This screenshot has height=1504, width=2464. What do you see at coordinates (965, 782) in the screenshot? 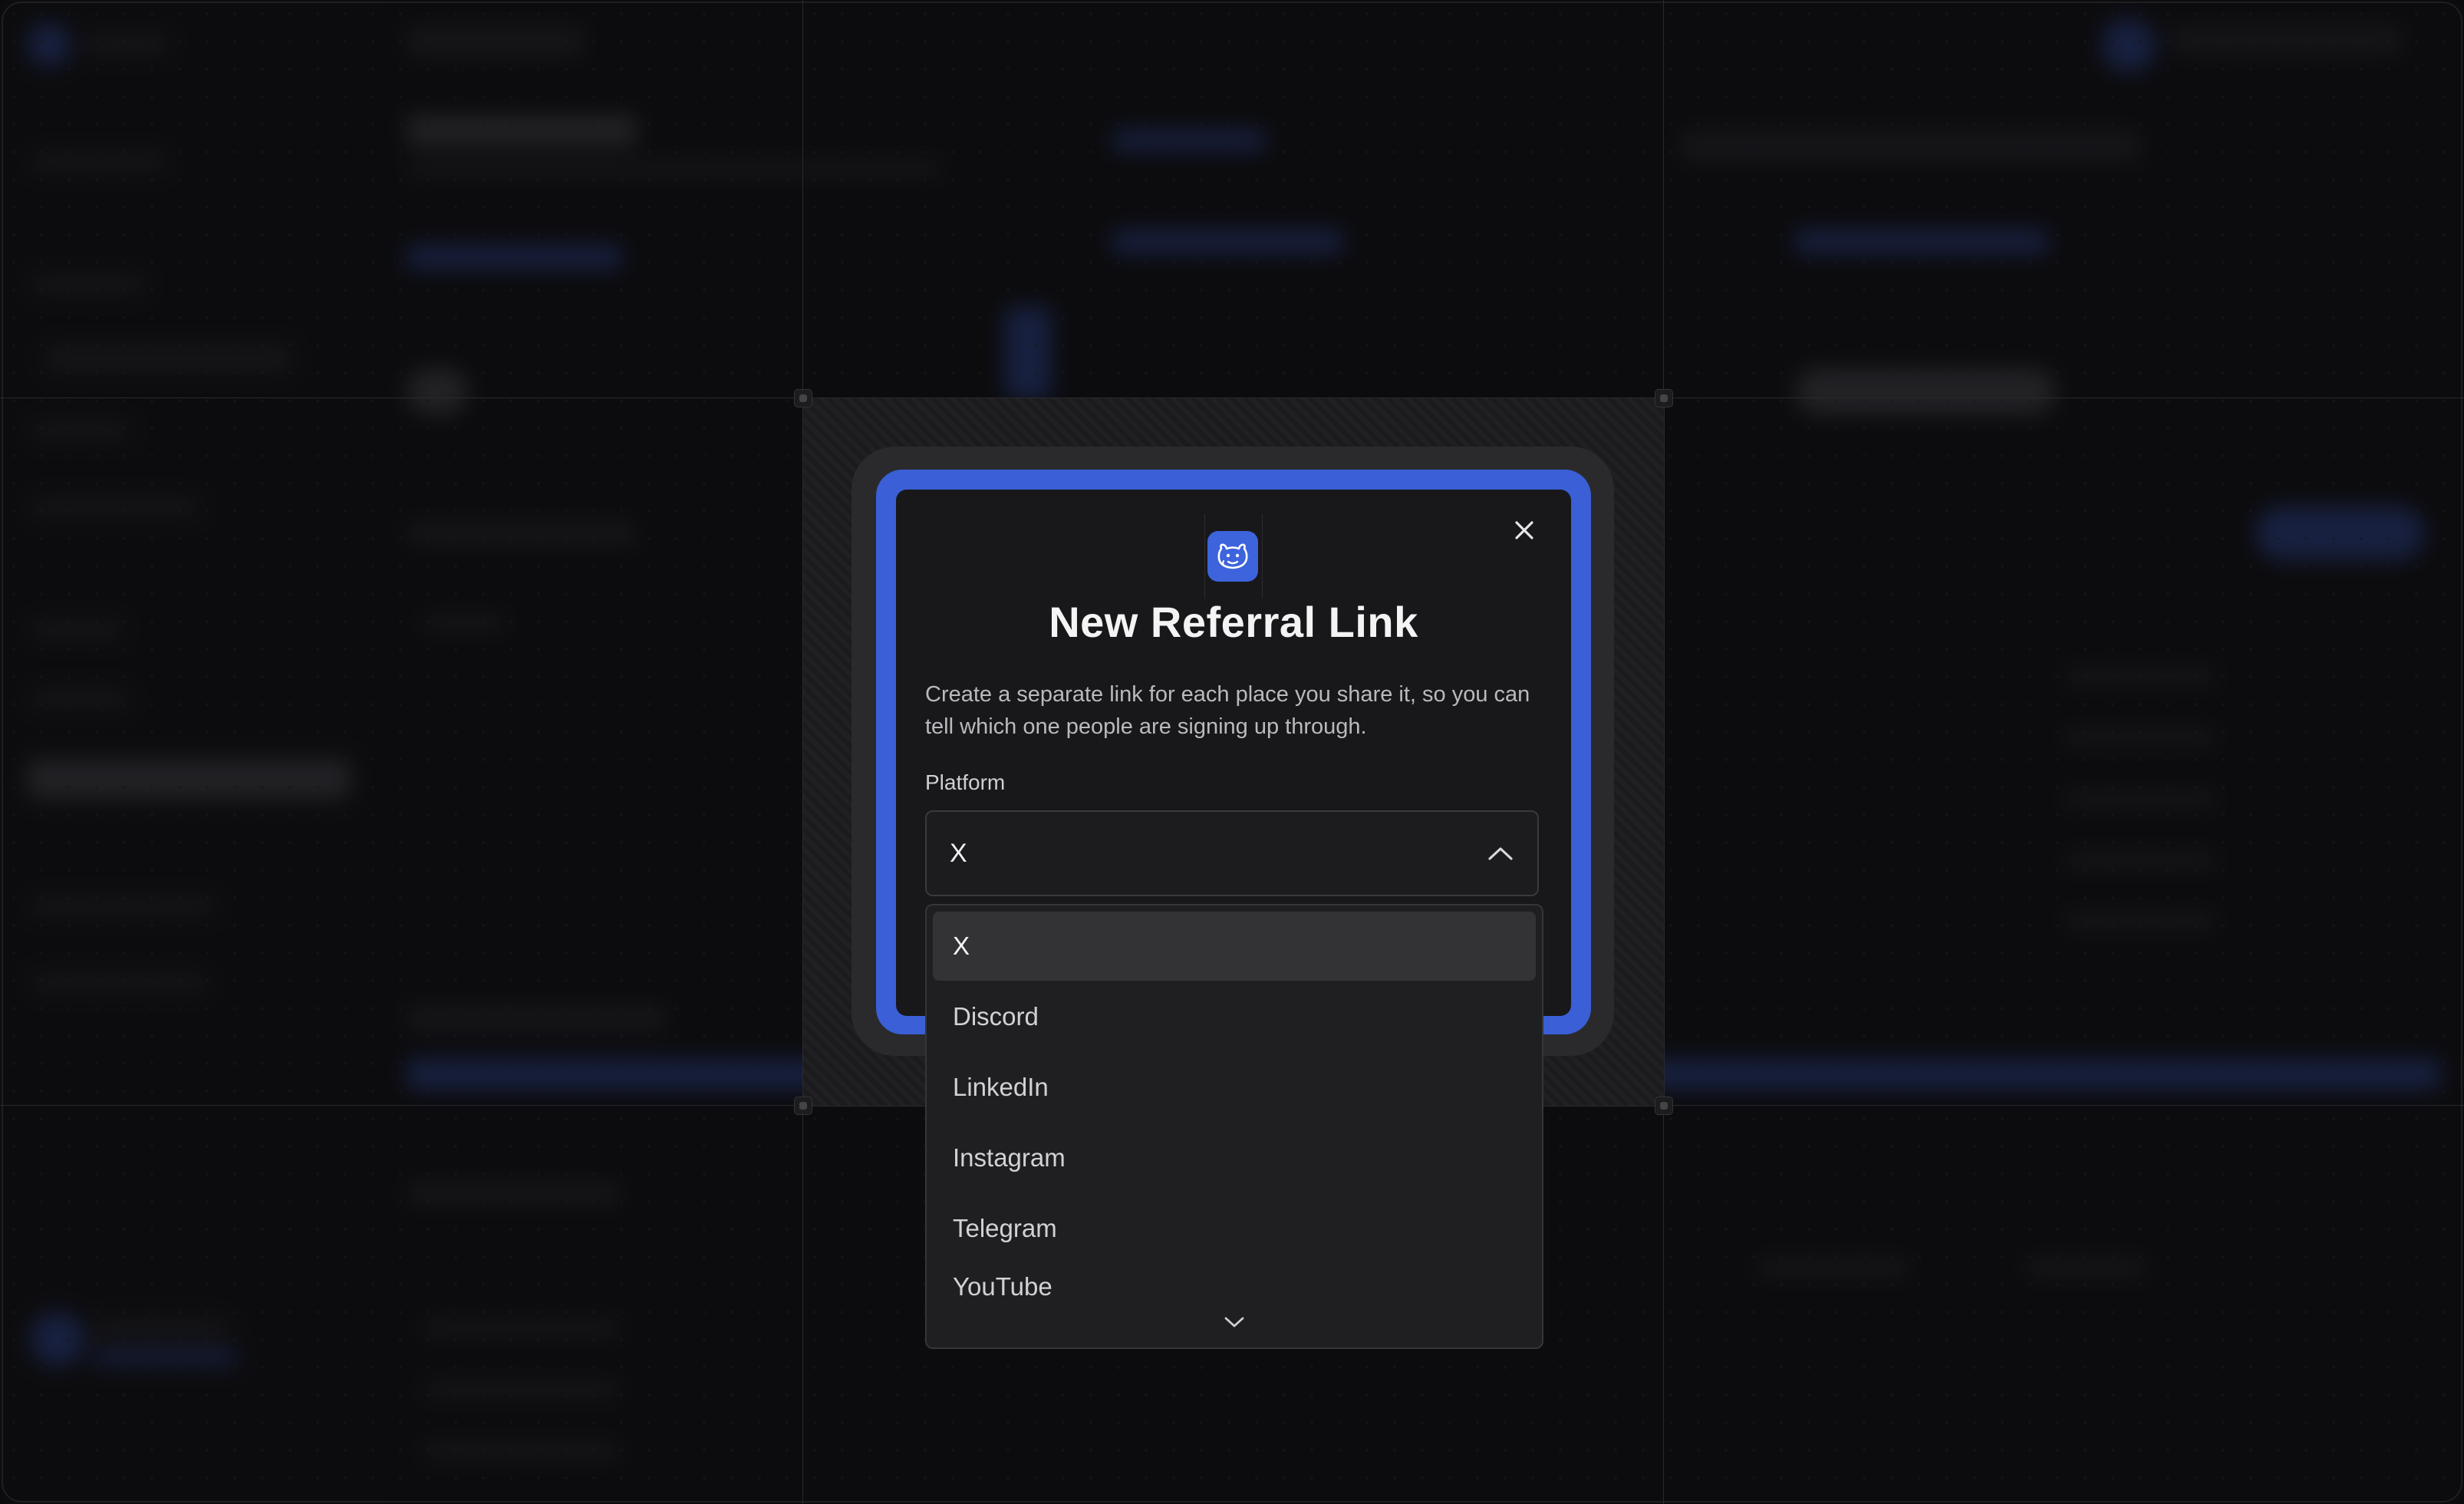
I see `platform-label: Platform` at bounding box center [965, 782].